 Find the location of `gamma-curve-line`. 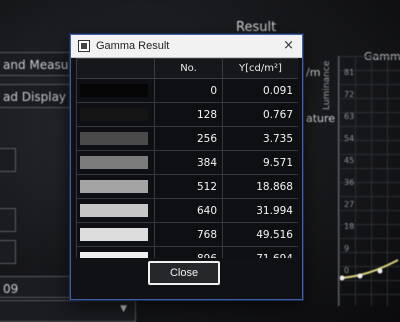

gamma-curve-line is located at coordinates (370, 269).